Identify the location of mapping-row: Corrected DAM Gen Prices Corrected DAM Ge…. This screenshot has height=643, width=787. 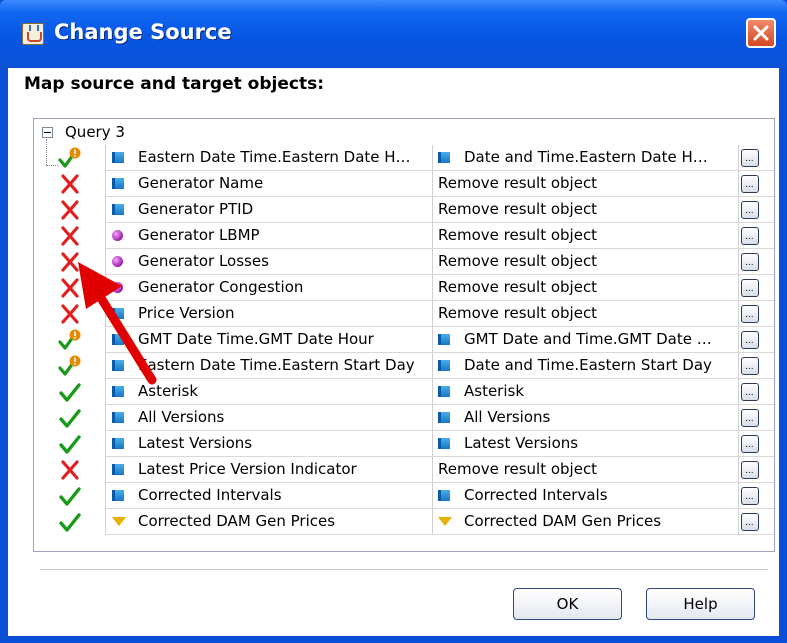
(404, 522).